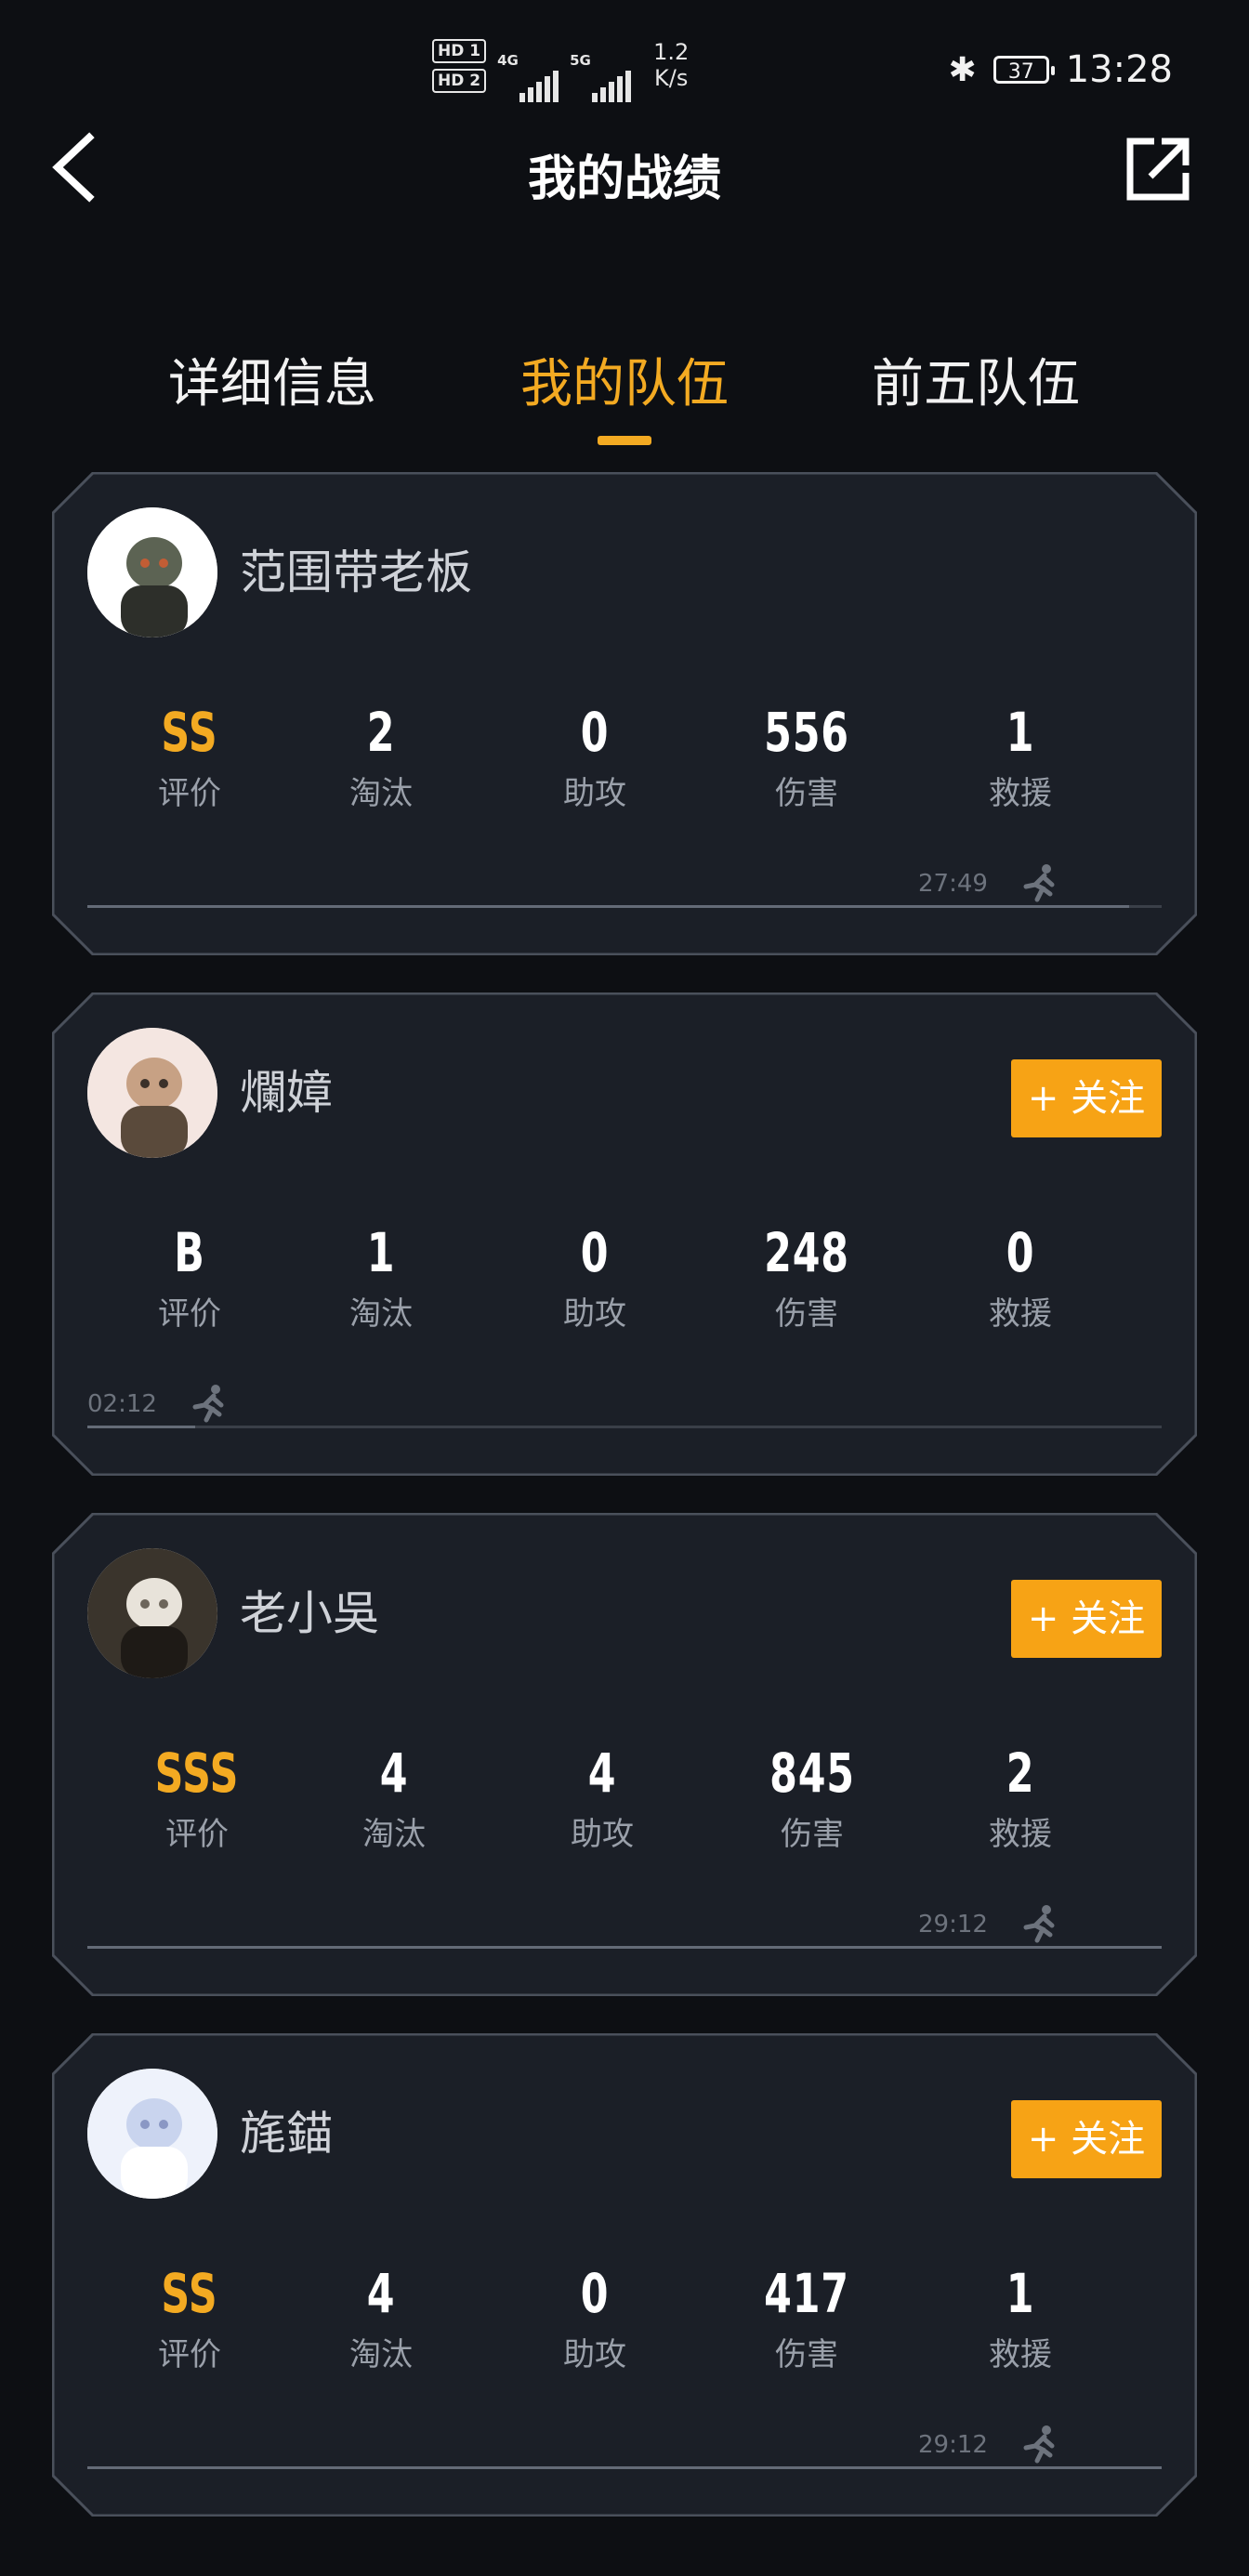 The height and width of the screenshot is (2576, 1249). What do you see at coordinates (806, 2293) in the screenshot?
I see `stat-damage-value: 417` at bounding box center [806, 2293].